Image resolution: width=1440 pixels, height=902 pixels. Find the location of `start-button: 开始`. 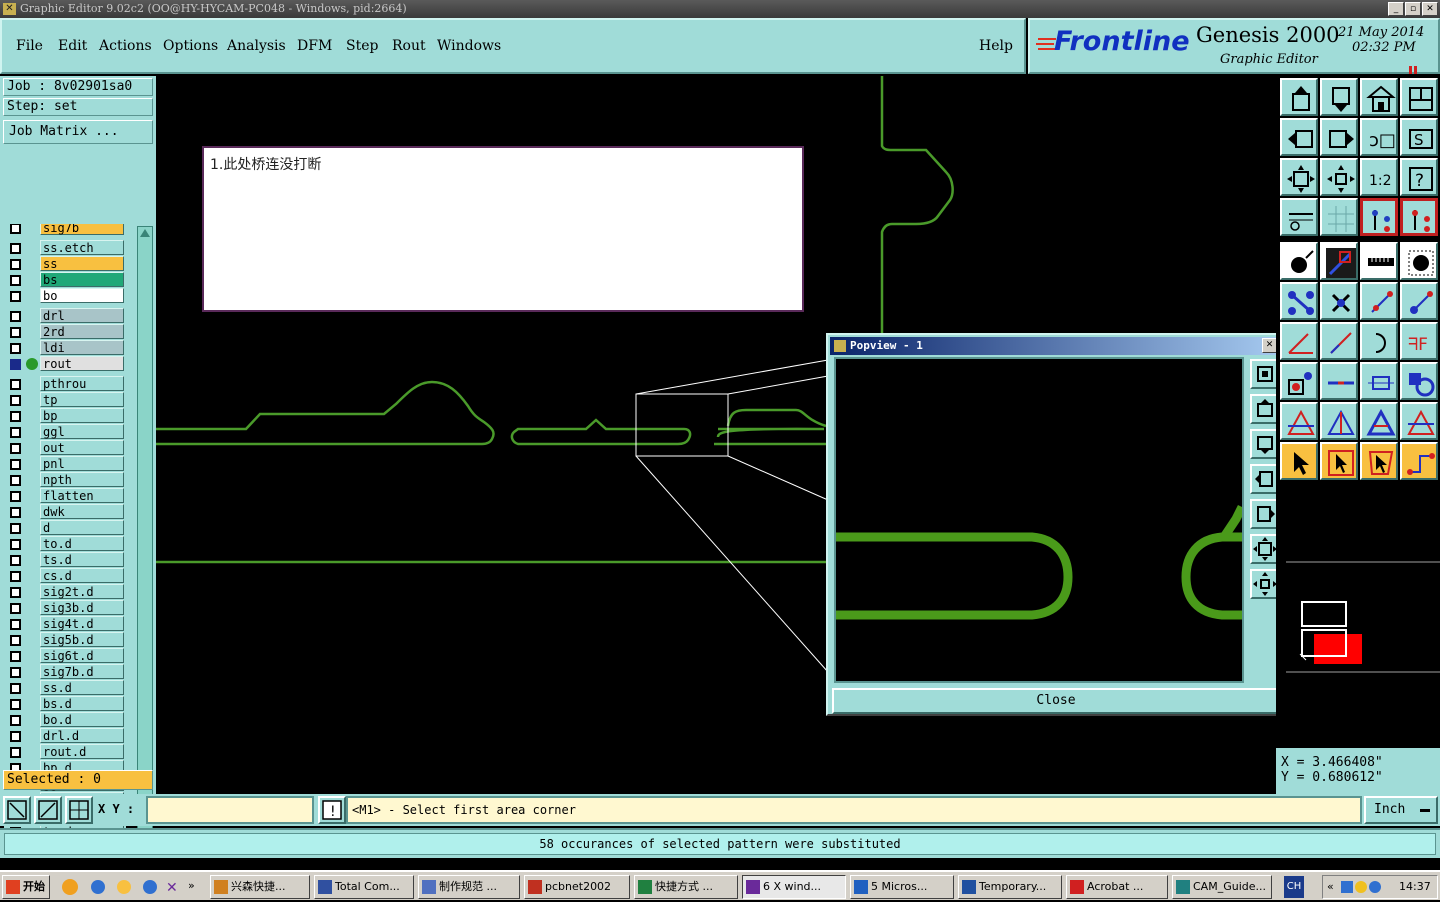

start-button: 开始 is located at coordinates (26, 887).